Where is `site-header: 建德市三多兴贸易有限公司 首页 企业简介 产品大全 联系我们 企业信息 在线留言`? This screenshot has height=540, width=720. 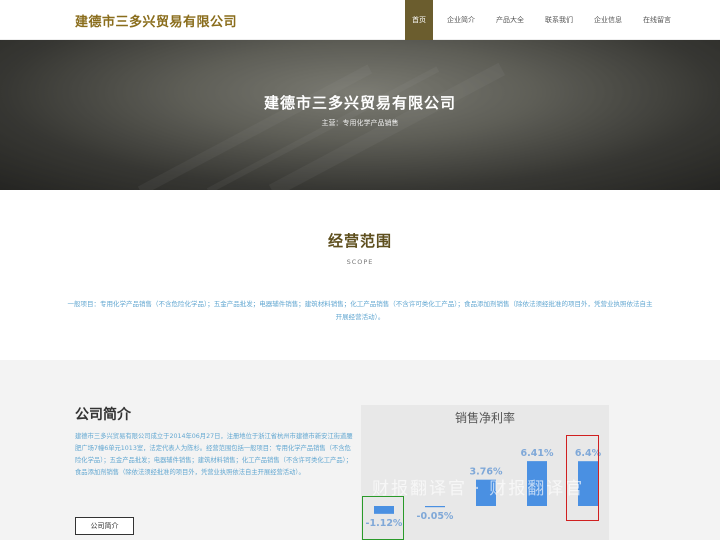 site-header: 建德市三多兴贸易有限公司 首页 企业简介 产品大全 联系我们 企业信息 在线留言 is located at coordinates (360, 20).